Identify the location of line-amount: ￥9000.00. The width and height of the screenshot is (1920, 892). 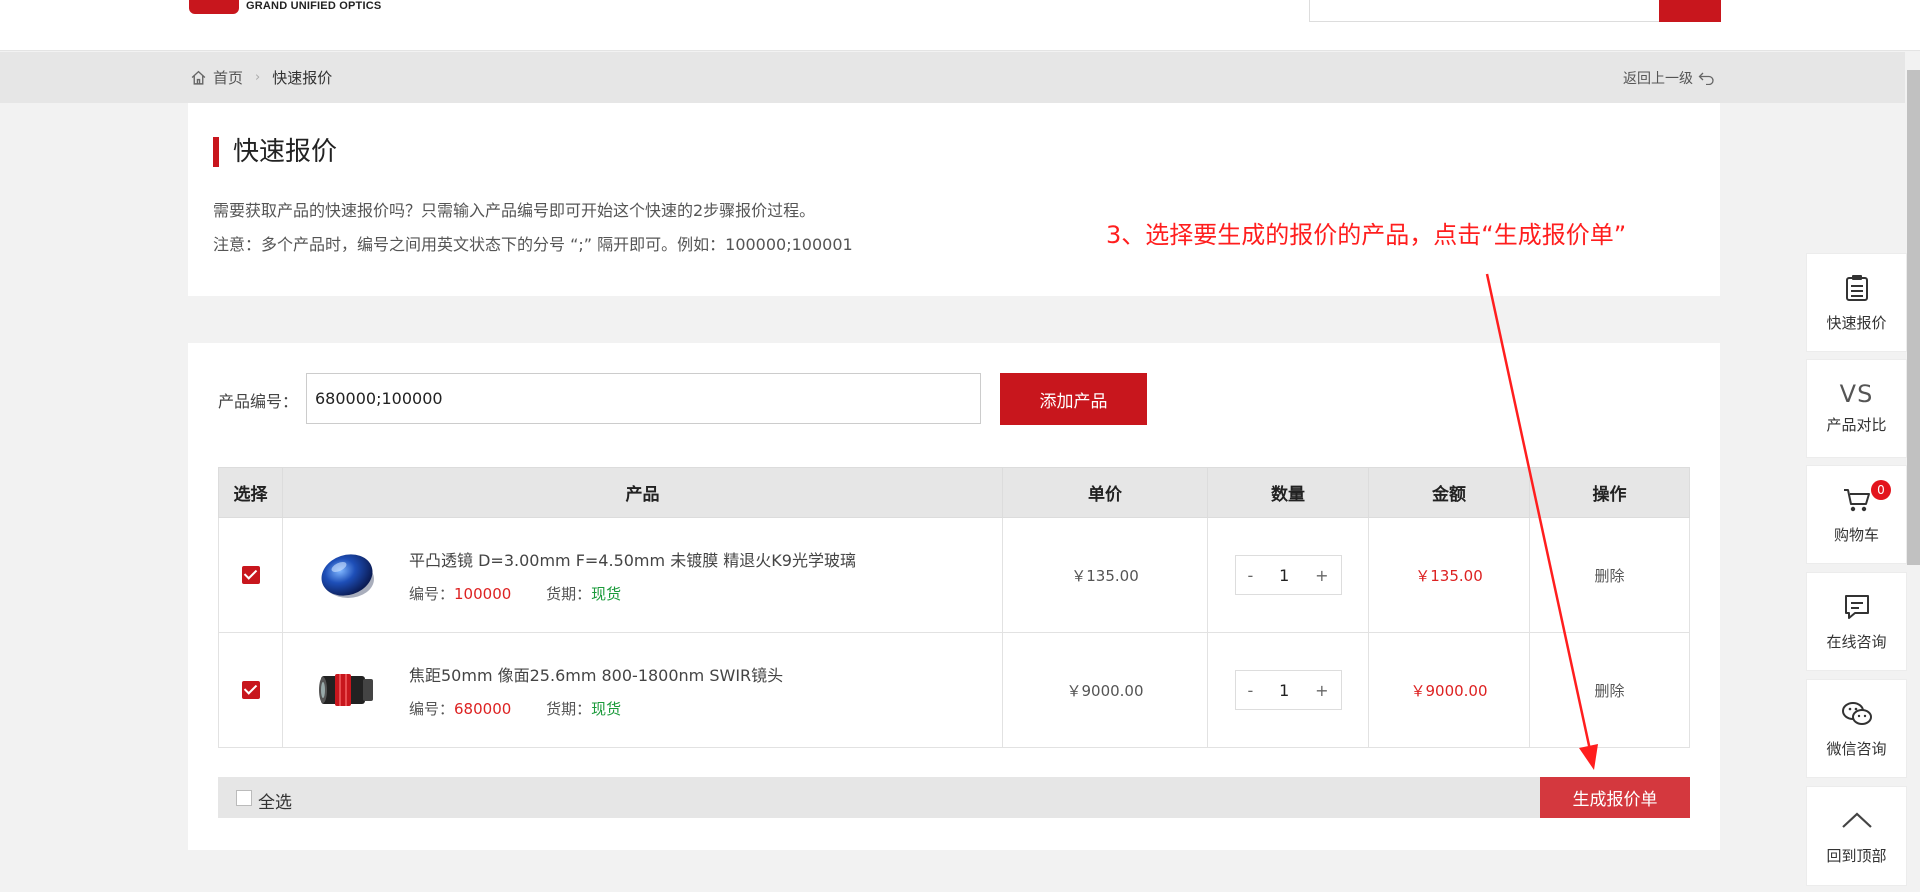
(1449, 690).